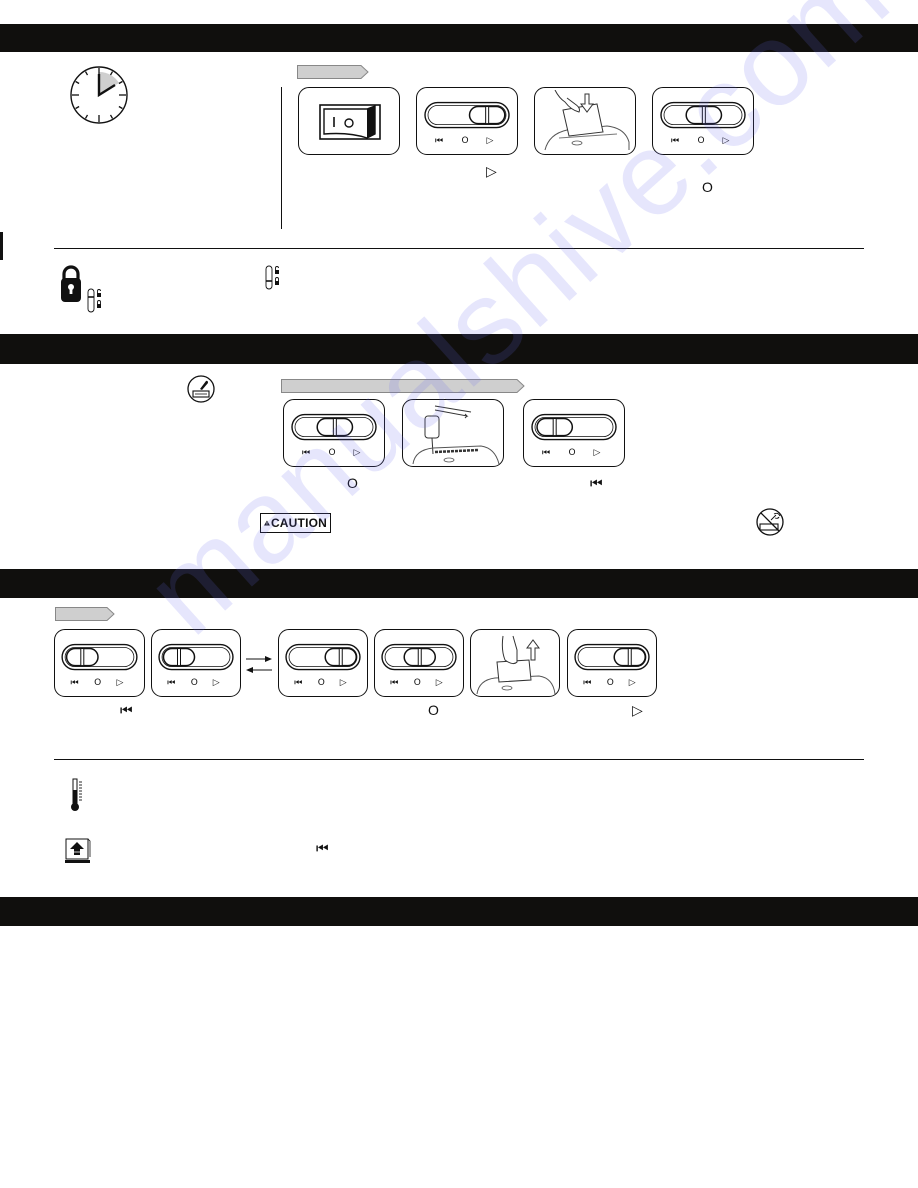  I want to click on panel-power-switch, so click(349, 121).